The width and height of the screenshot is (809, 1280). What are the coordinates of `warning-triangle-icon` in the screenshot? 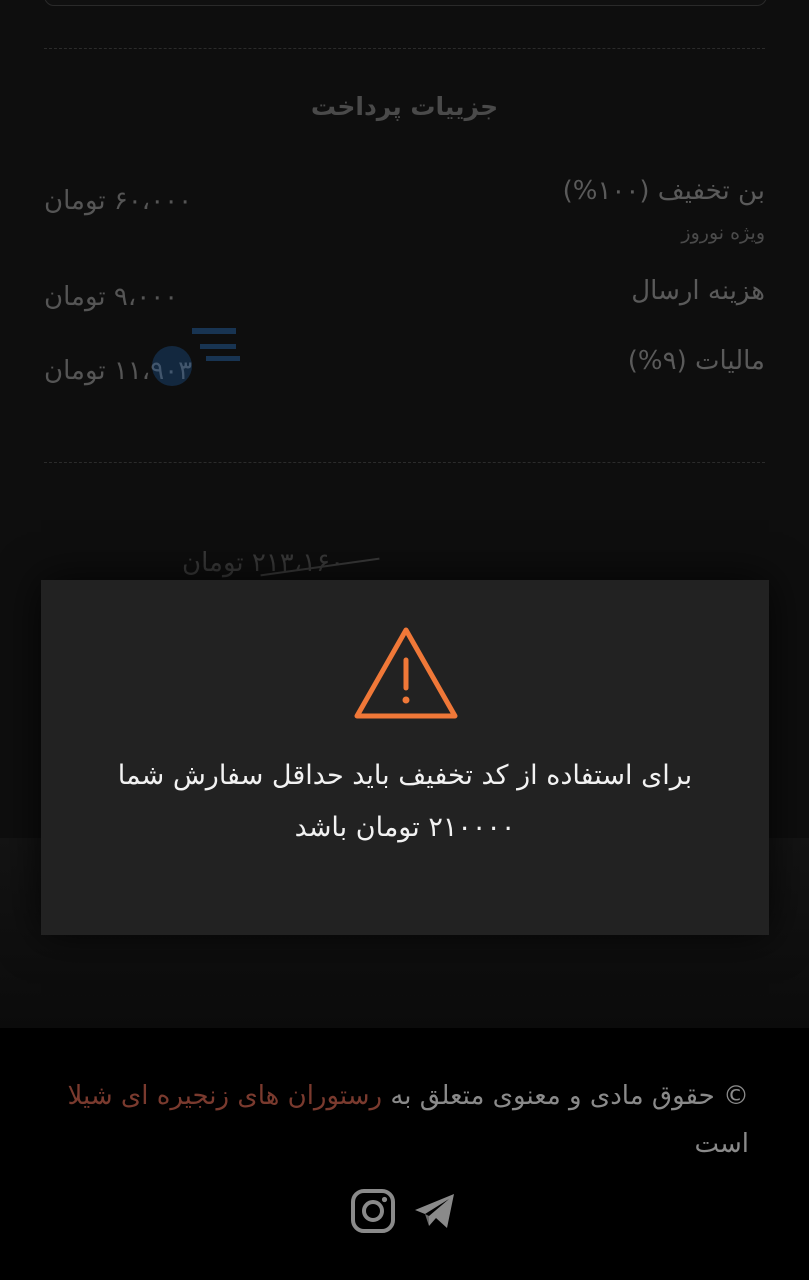 It's located at (406, 673).